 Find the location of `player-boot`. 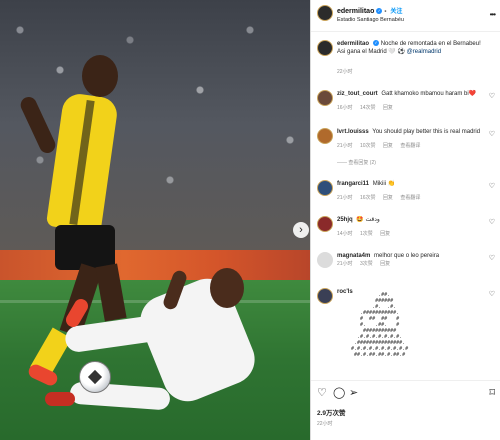

player-boot is located at coordinates (60, 399).